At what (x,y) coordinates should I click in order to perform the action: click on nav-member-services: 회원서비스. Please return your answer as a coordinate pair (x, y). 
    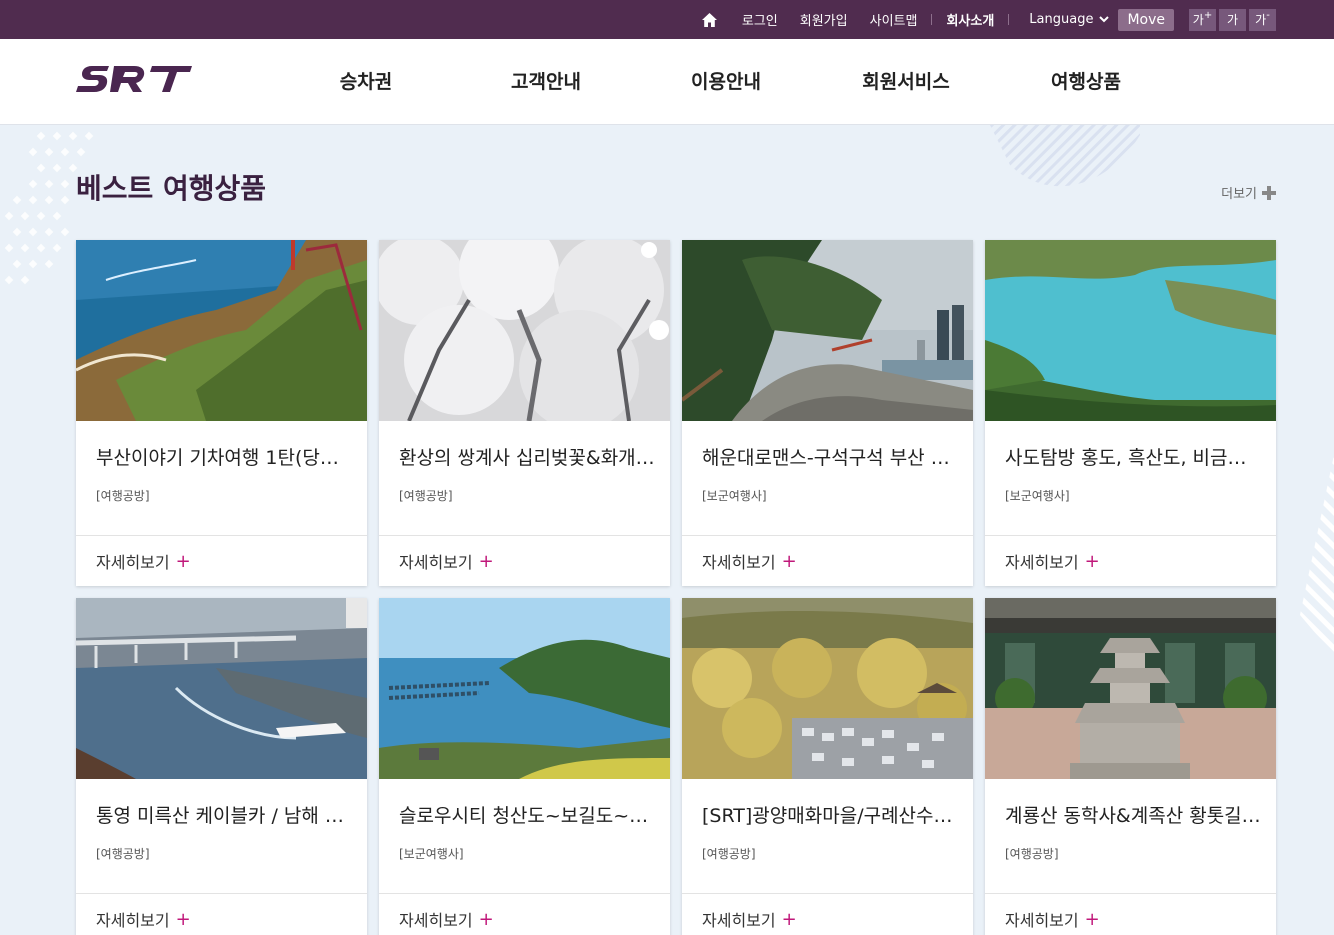
    Looking at the image, I should click on (906, 82).